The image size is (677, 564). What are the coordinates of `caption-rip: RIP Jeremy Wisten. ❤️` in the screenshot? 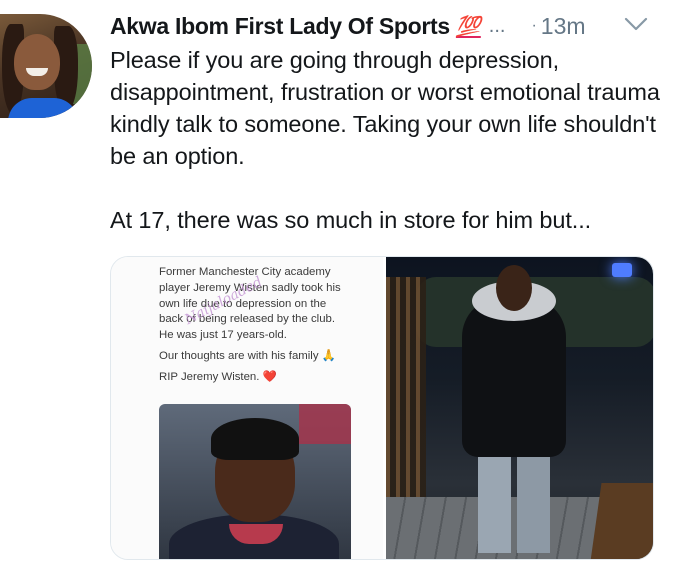 It's located at (264, 378).